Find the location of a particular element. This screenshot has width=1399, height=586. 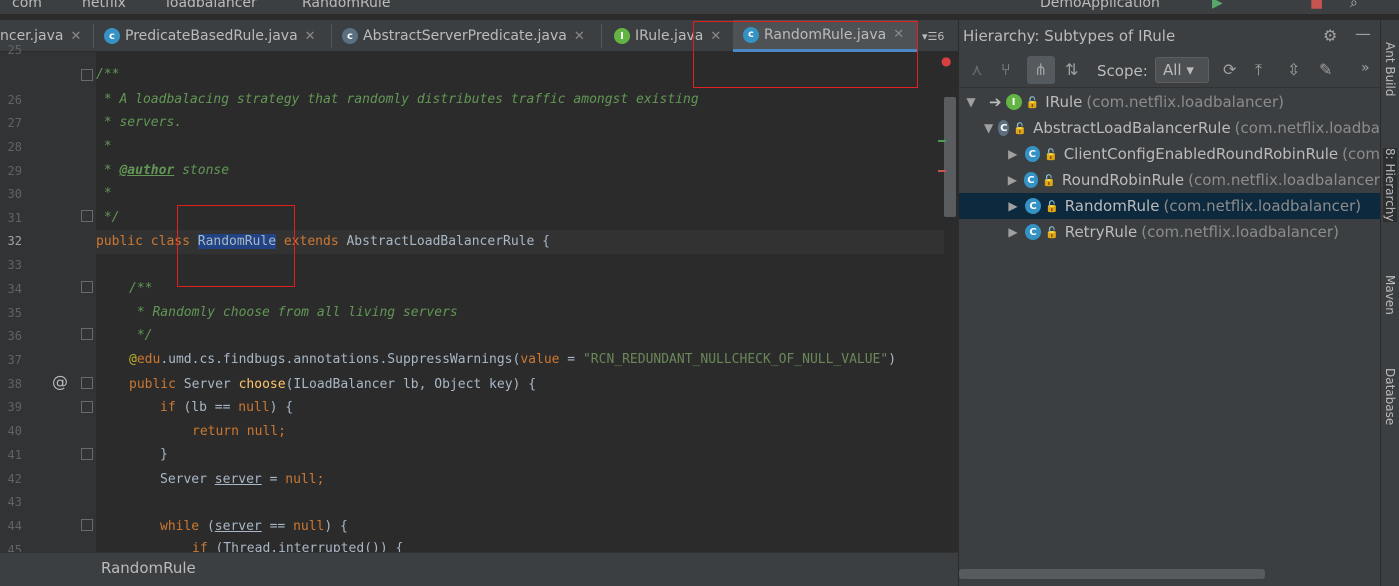

code-line-45: if (Thread.interrupted()) { is located at coordinates (297, 544).